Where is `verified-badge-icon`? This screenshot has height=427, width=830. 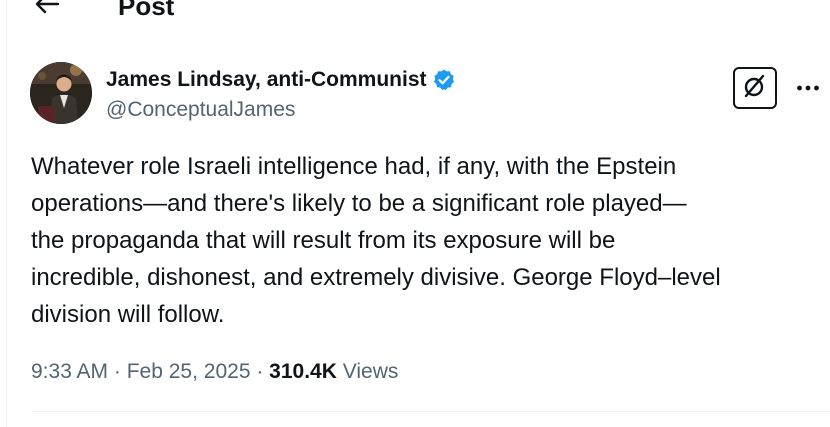
verified-badge-icon is located at coordinates (444, 80).